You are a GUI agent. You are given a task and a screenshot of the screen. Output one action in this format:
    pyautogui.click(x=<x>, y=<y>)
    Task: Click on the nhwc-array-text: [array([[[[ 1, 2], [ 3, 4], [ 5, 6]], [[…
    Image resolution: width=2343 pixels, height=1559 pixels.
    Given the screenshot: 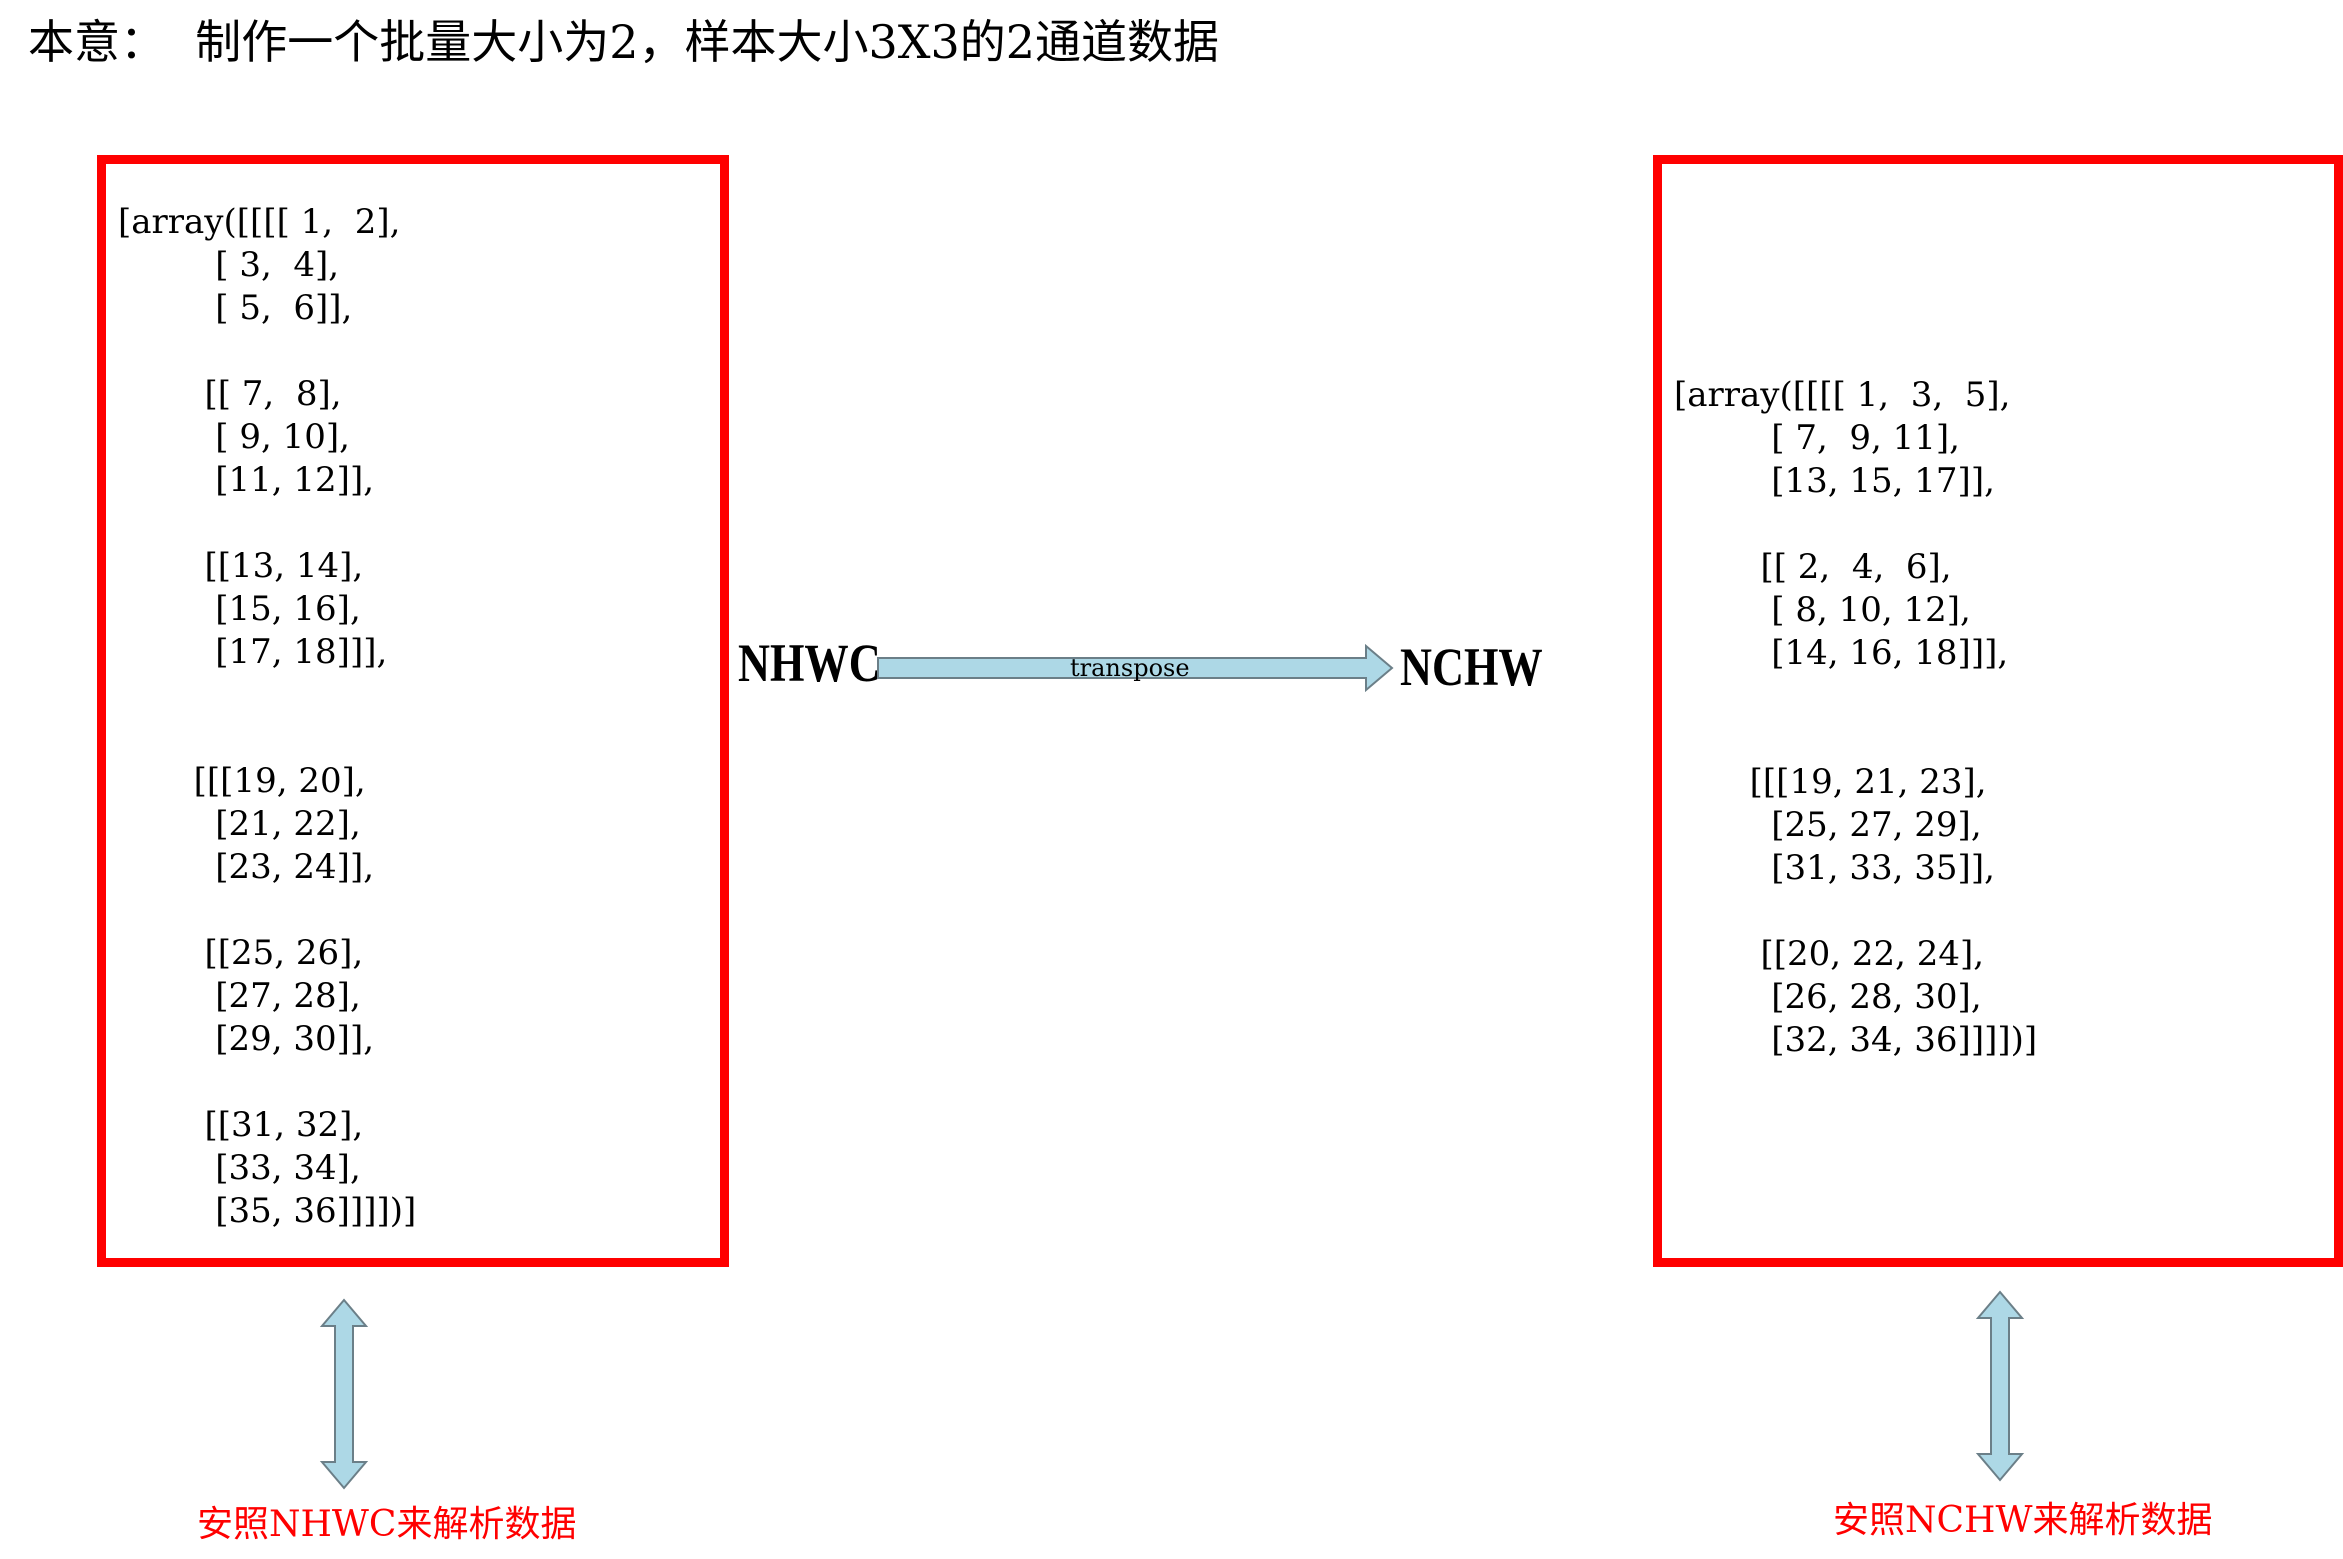 What is the action you would take?
    pyautogui.click(x=267, y=716)
    